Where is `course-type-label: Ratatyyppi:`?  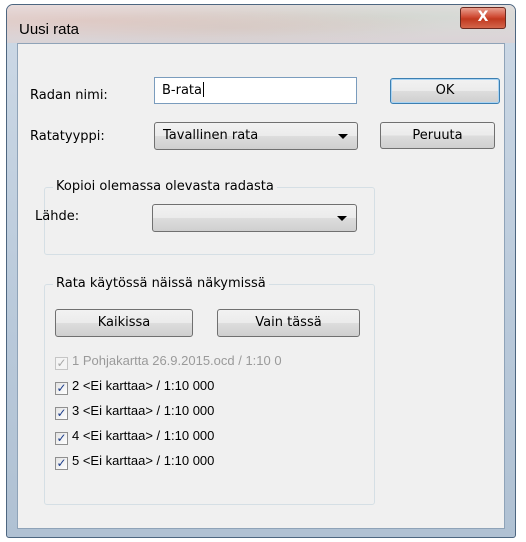
course-type-label: Ratatyyppi: is located at coordinates (67, 136).